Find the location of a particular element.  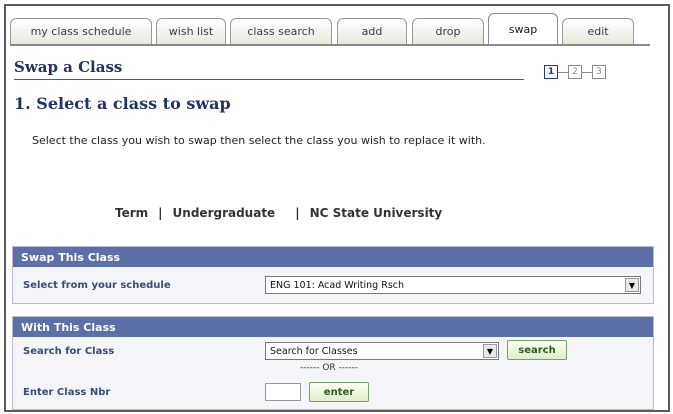

tab-label: class search is located at coordinates (281, 31).